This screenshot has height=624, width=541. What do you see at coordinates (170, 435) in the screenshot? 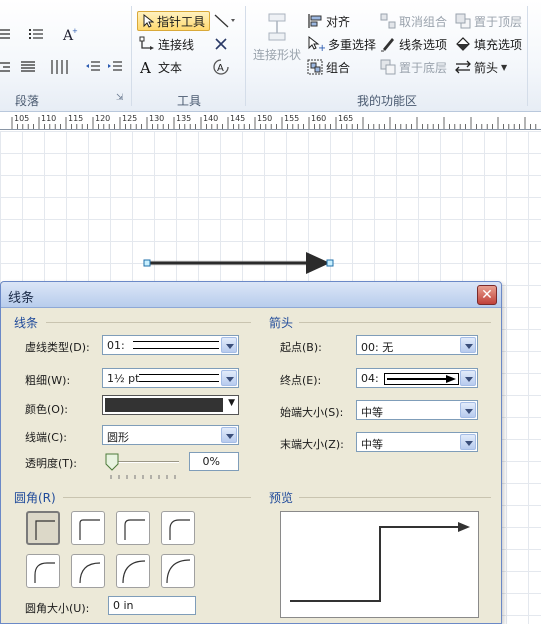
I see `cap-select: 圆形` at bounding box center [170, 435].